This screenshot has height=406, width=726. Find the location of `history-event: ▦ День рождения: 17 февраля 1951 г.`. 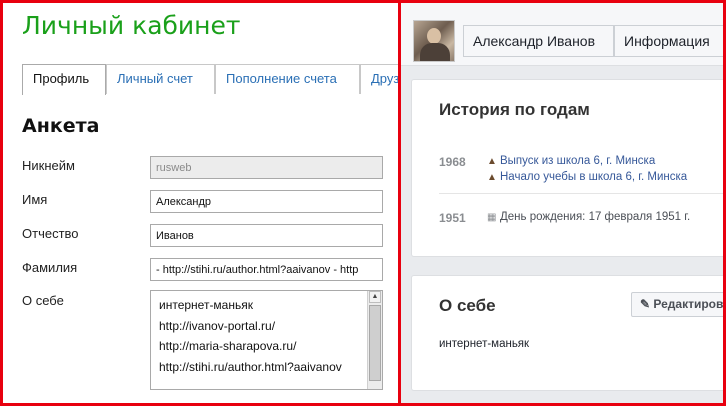

history-event: ▦ День рождения: 17 февраля 1951 г. is located at coordinates (588, 217).